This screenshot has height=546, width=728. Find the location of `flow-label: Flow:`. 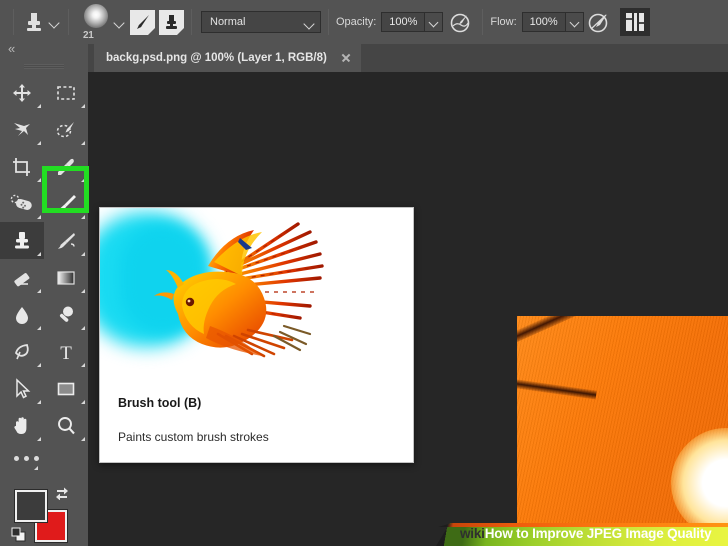

flow-label: Flow: is located at coordinates (503, 22).